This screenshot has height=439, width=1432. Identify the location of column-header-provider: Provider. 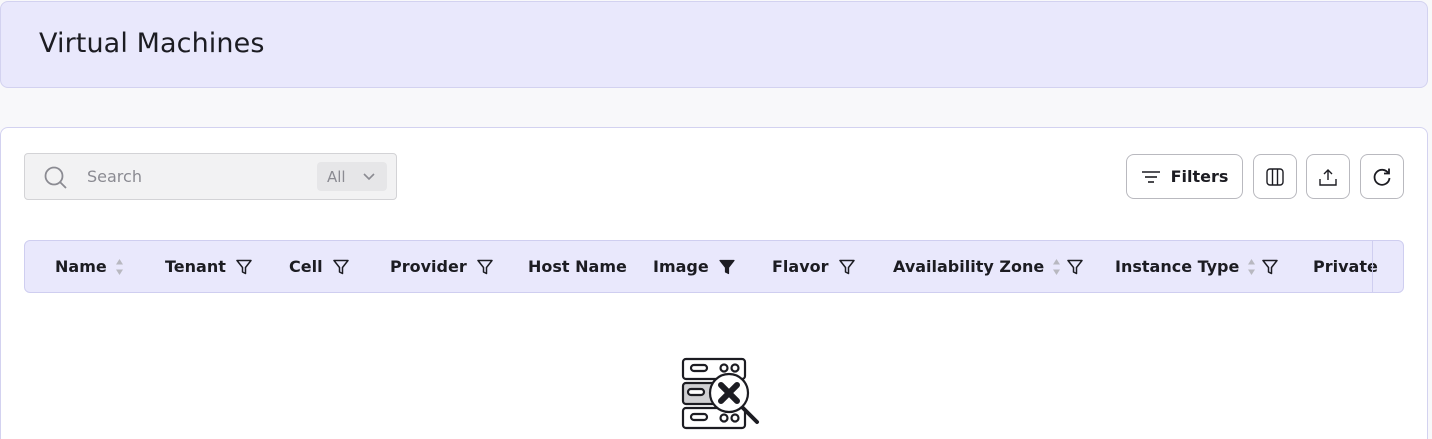
(441, 266).